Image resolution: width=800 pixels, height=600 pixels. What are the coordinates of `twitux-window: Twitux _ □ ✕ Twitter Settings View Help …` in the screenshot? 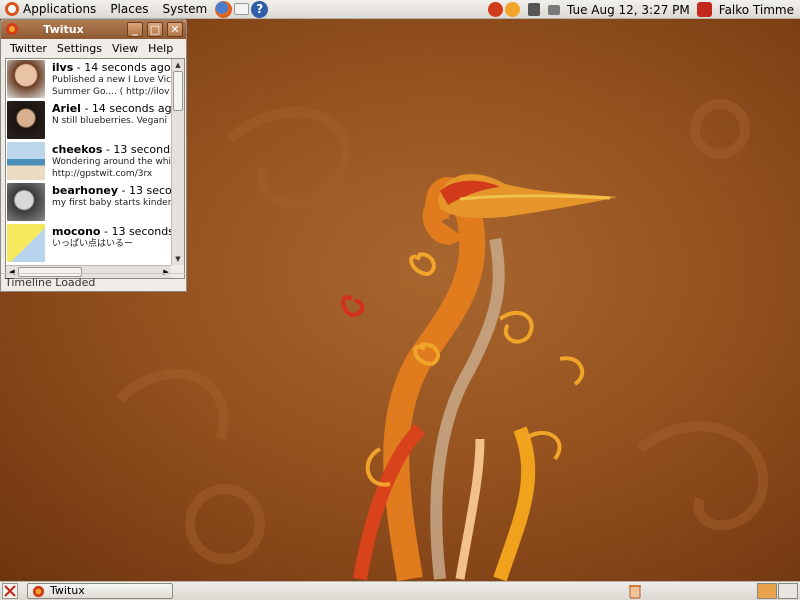 It's located at (93, 155).